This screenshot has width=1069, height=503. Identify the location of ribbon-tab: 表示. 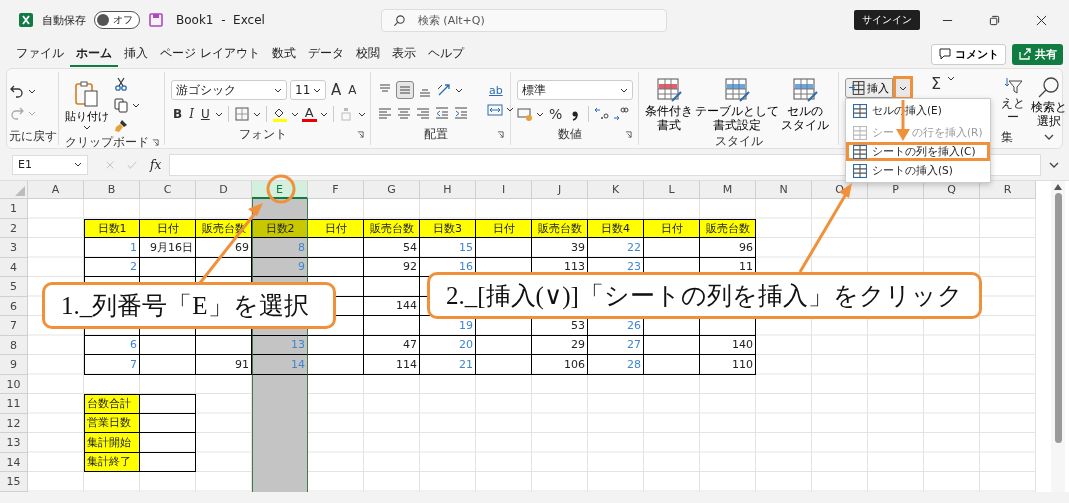
(403, 54).